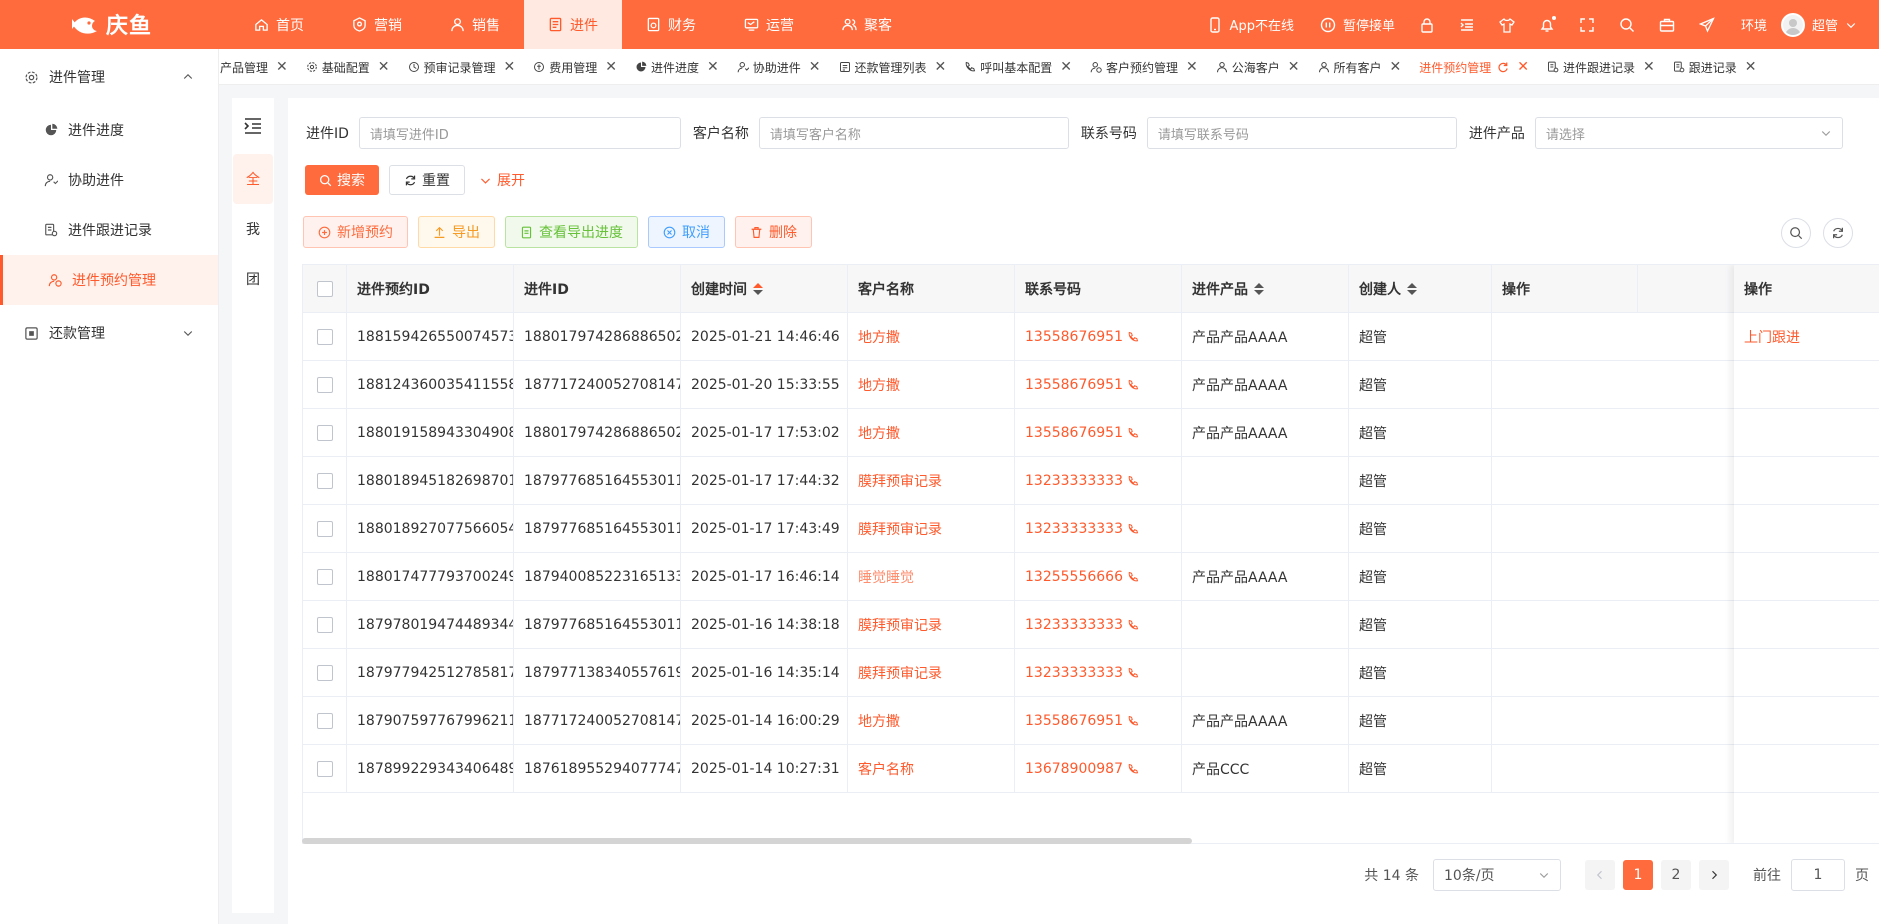 The image size is (1879, 924). What do you see at coordinates (1714, 875) in the screenshot?
I see `next-page-button` at bounding box center [1714, 875].